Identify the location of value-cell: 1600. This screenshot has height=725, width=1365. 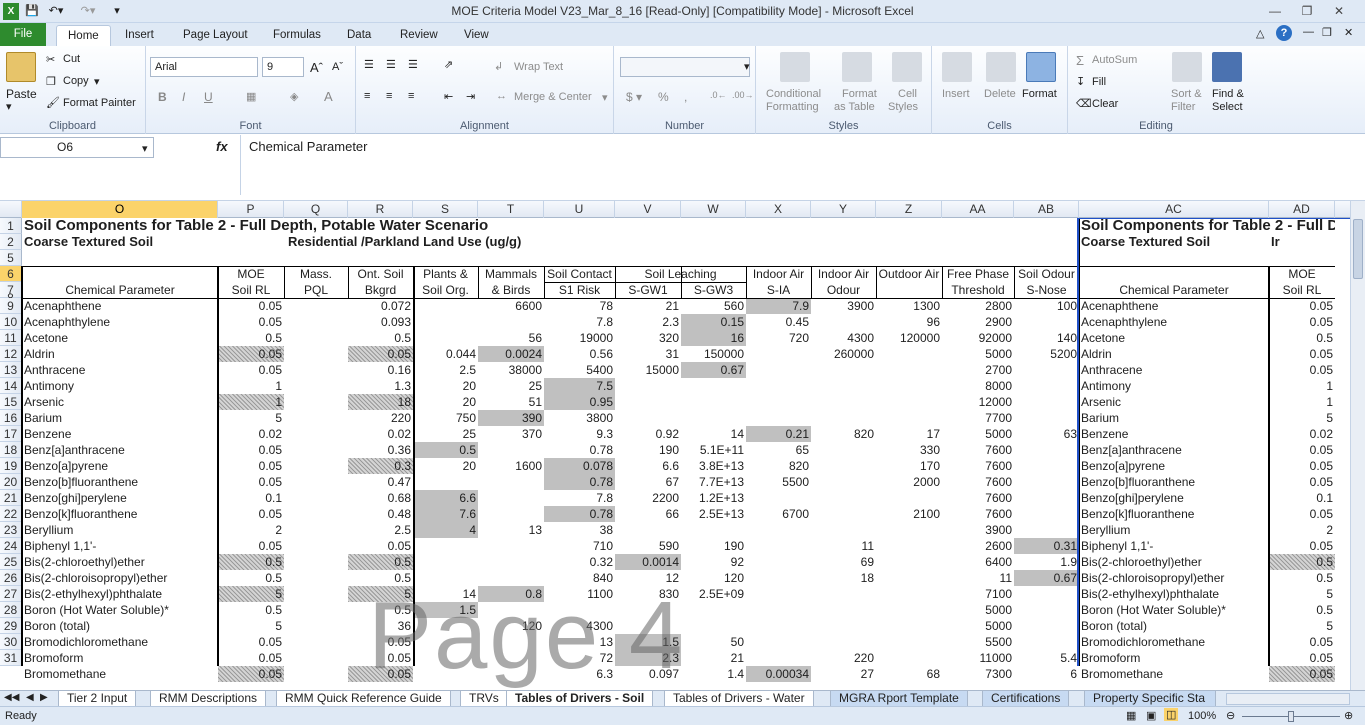
(511, 466).